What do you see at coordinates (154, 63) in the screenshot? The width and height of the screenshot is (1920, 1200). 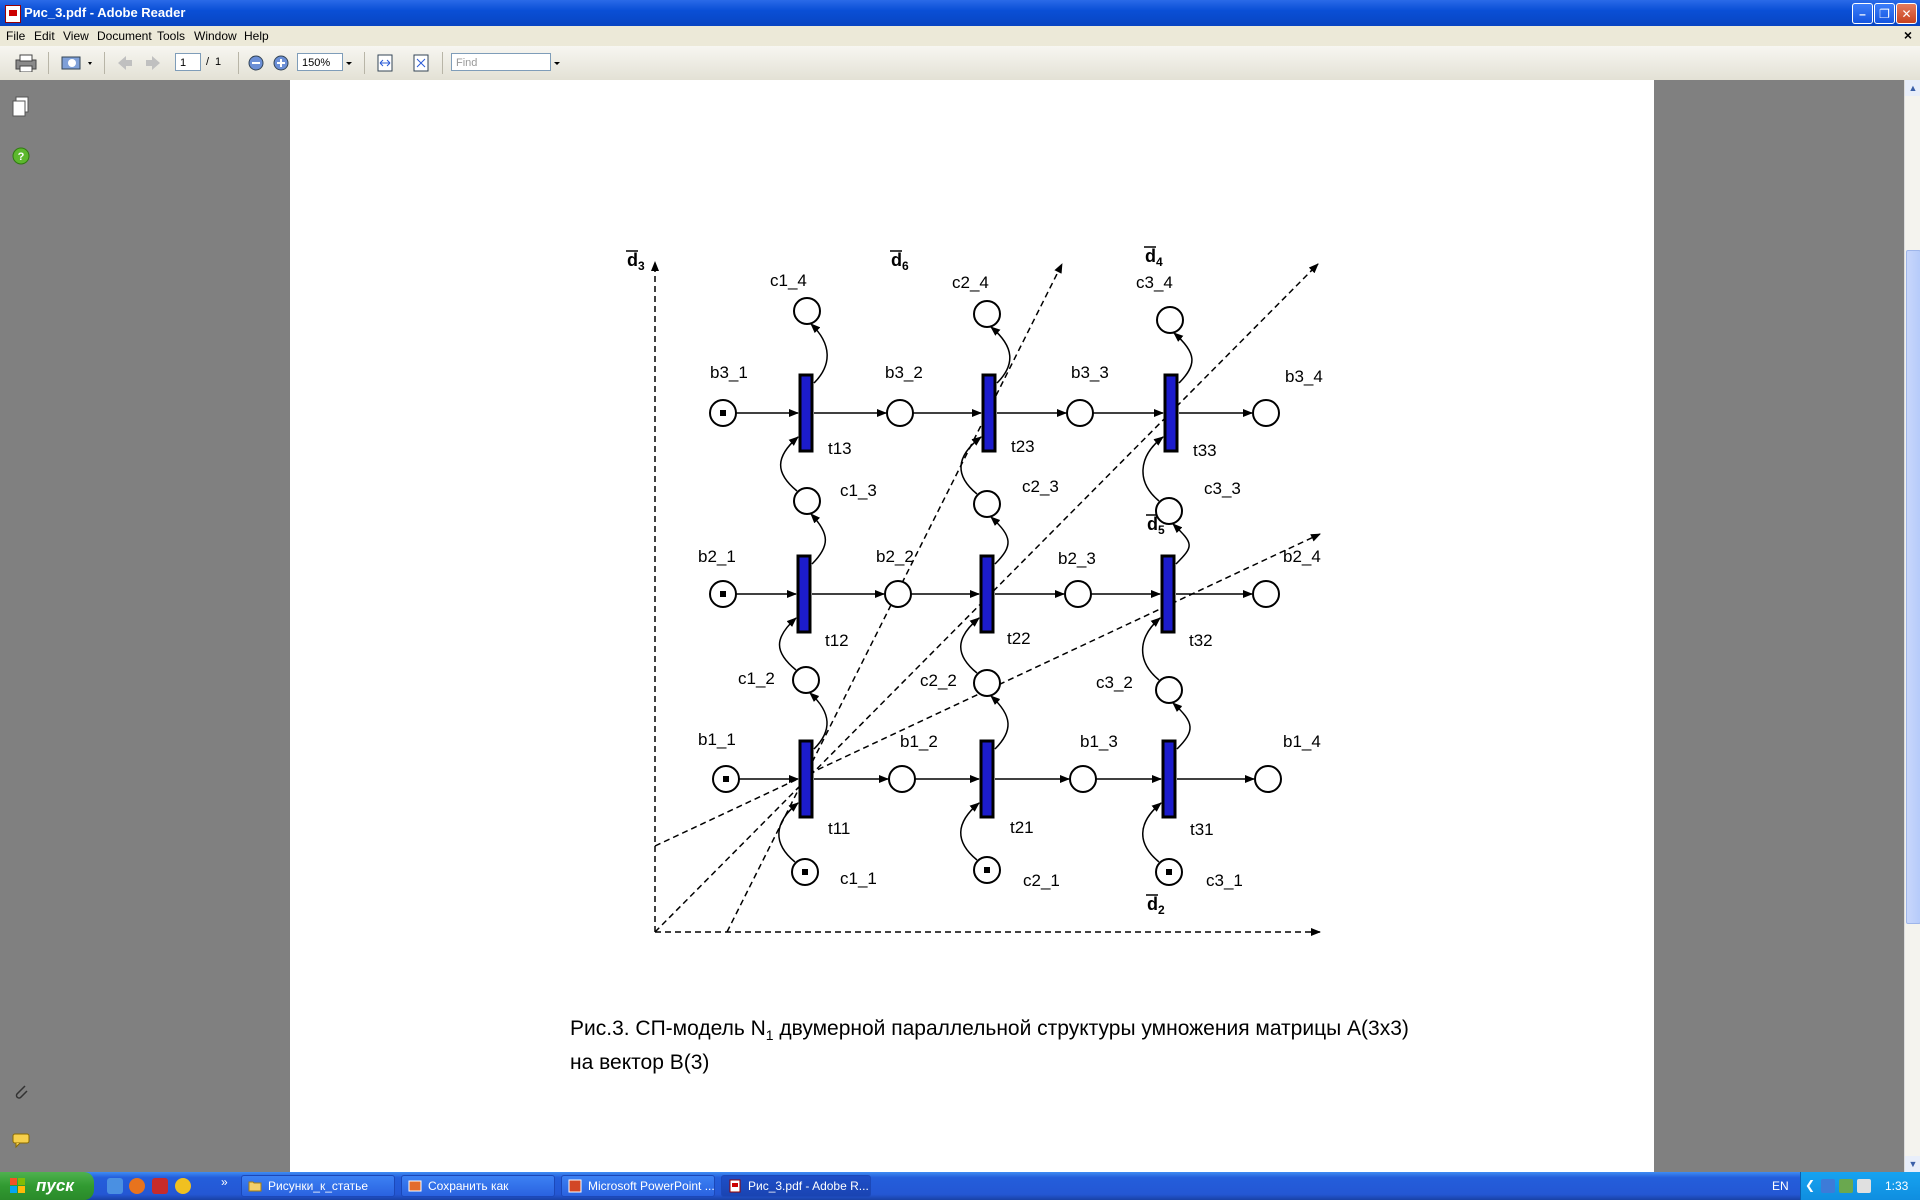 I see `next-page-icon` at bounding box center [154, 63].